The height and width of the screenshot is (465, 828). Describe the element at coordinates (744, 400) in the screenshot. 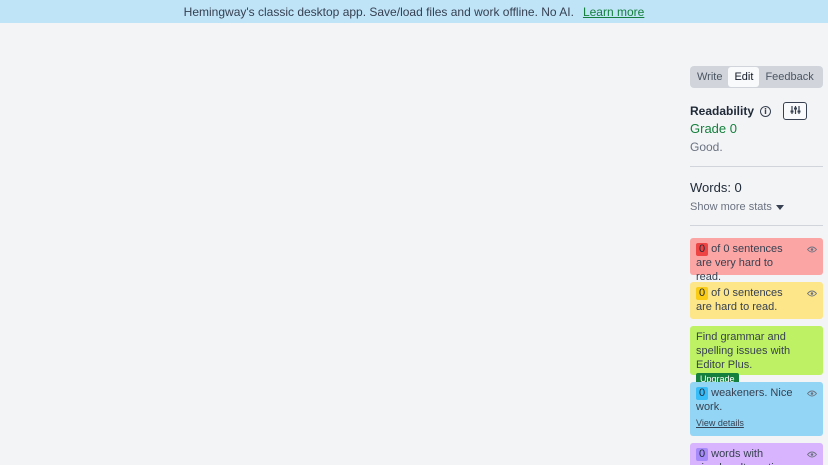

I see `card-text: weakeners. Nice work.` at that location.